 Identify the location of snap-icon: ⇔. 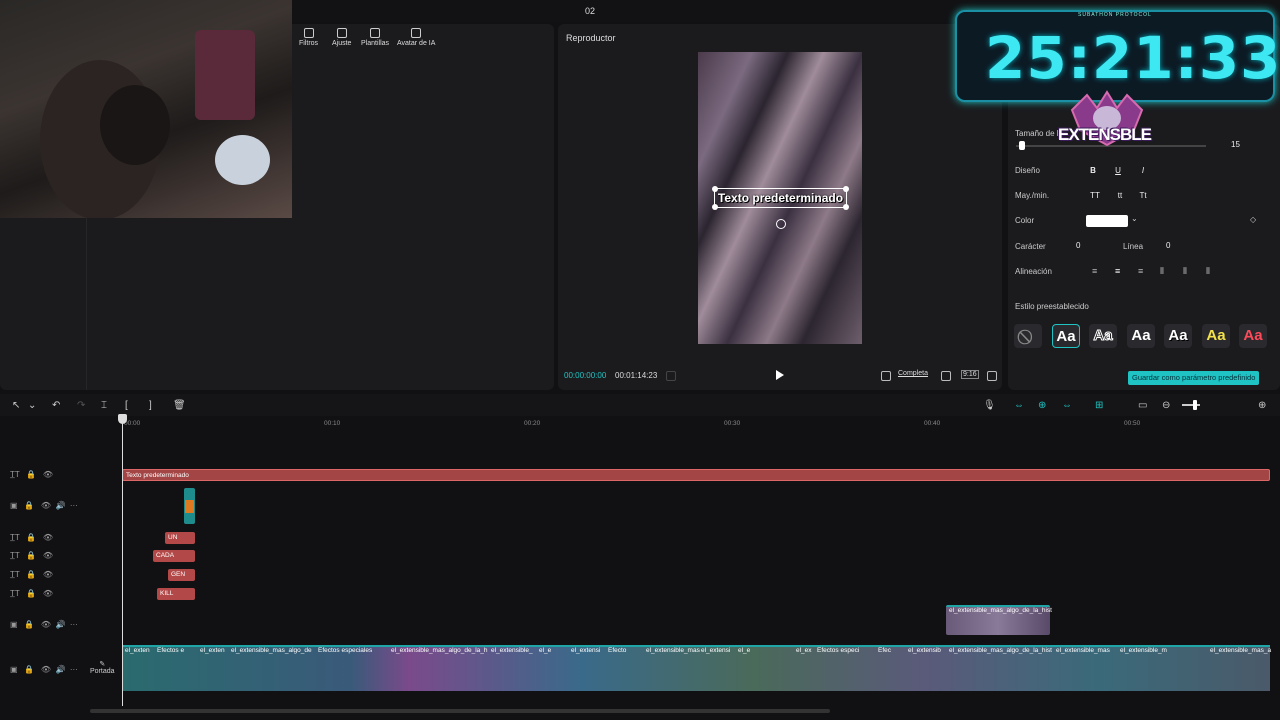
(1067, 405).